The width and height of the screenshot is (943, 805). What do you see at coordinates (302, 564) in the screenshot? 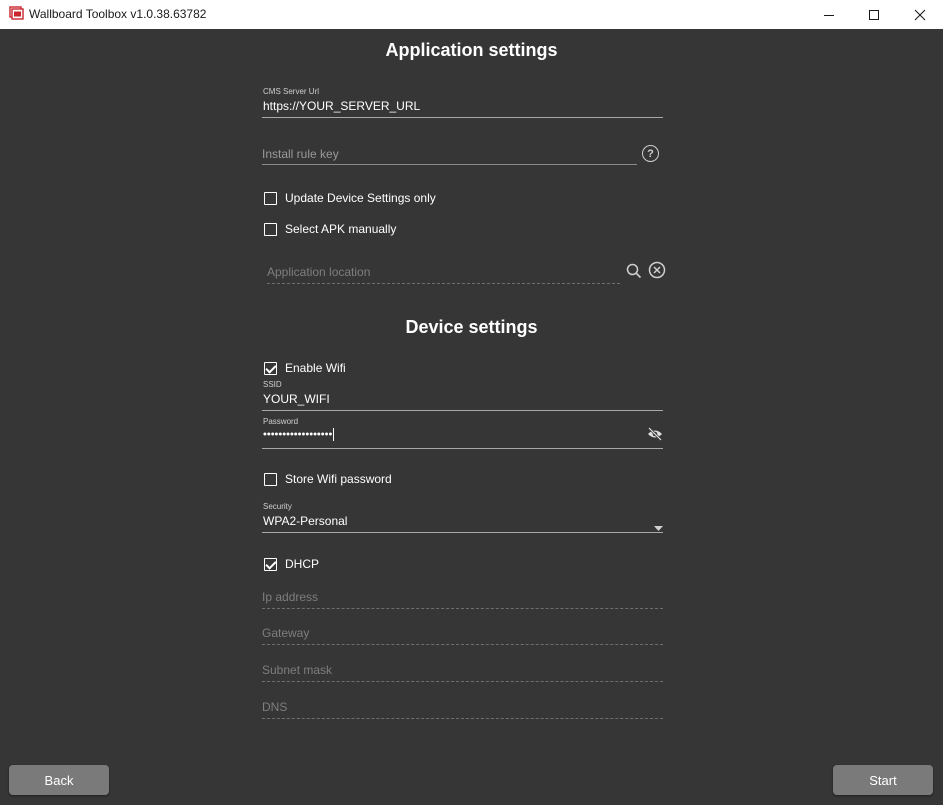
I see `dhcp-label: DHCP` at bounding box center [302, 564].